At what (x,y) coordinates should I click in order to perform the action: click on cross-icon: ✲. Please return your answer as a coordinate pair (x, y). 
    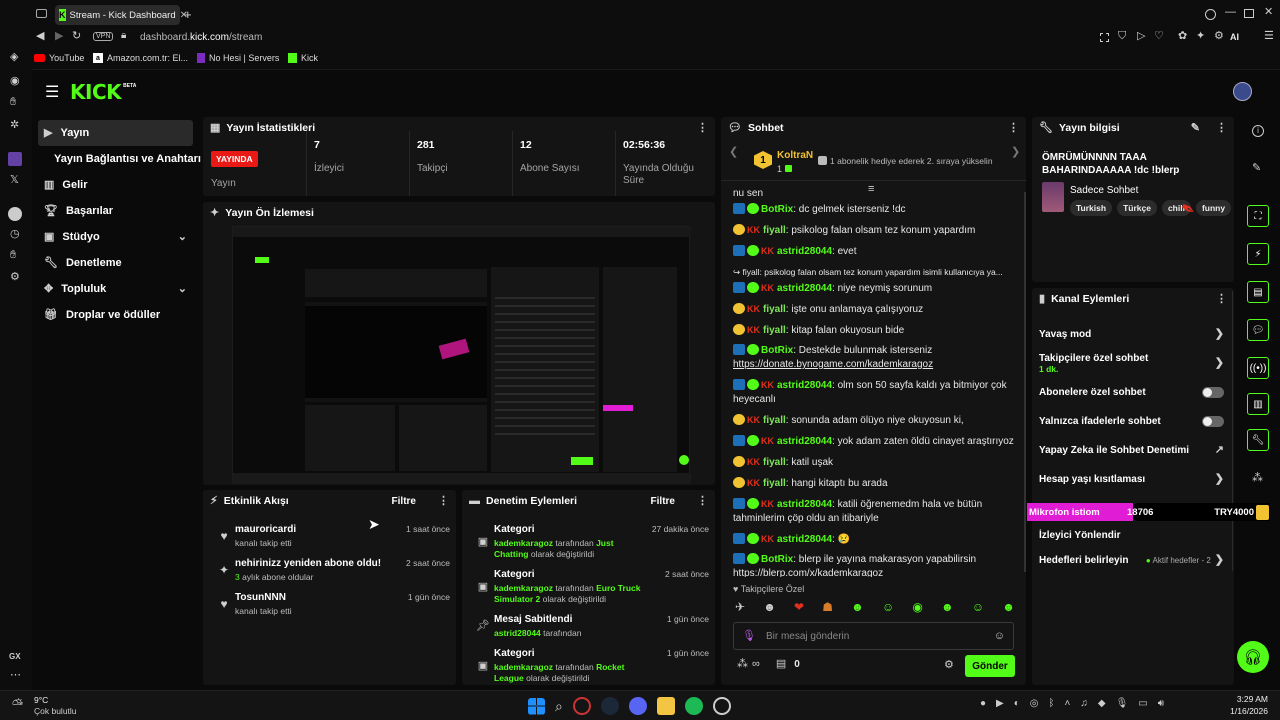
    Looking at the image, I should click on (14, 125).